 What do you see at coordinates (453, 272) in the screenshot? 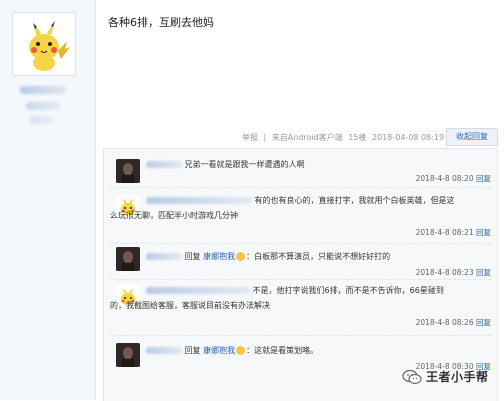
I see `reply-time: 2018-4-8 08:23 回复` at bounding box center [453, 272].